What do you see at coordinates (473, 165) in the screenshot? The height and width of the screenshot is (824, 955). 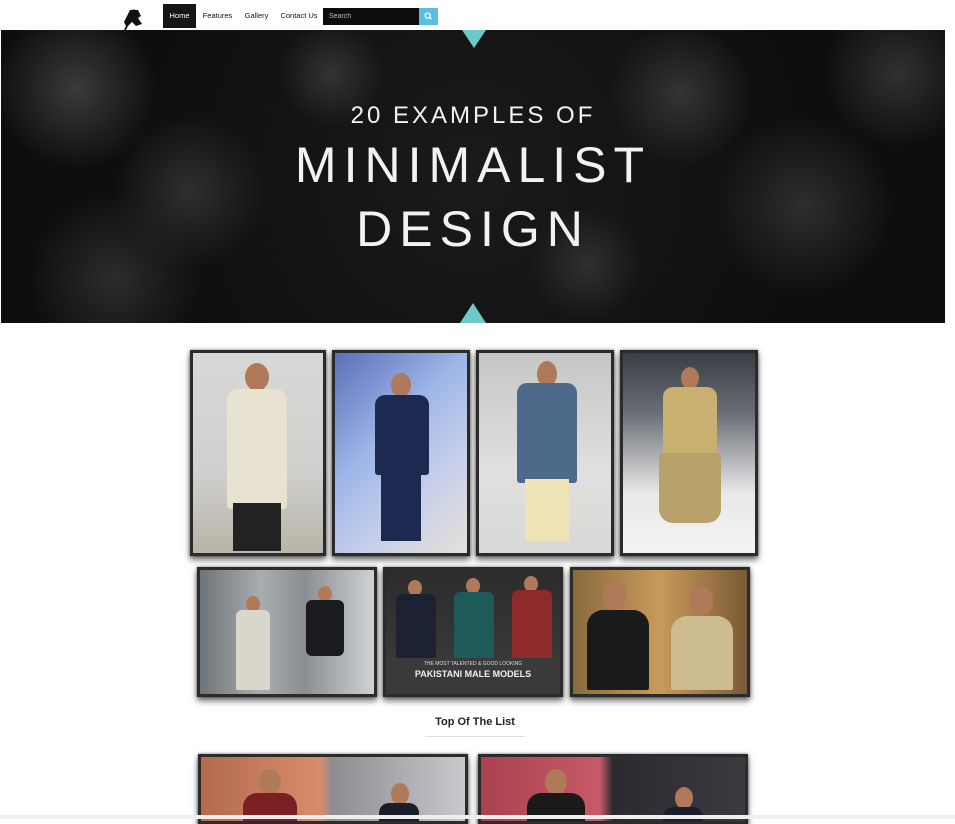 I see `hero-title-line1: MINIMALIST` at bounding box center [473, 165].